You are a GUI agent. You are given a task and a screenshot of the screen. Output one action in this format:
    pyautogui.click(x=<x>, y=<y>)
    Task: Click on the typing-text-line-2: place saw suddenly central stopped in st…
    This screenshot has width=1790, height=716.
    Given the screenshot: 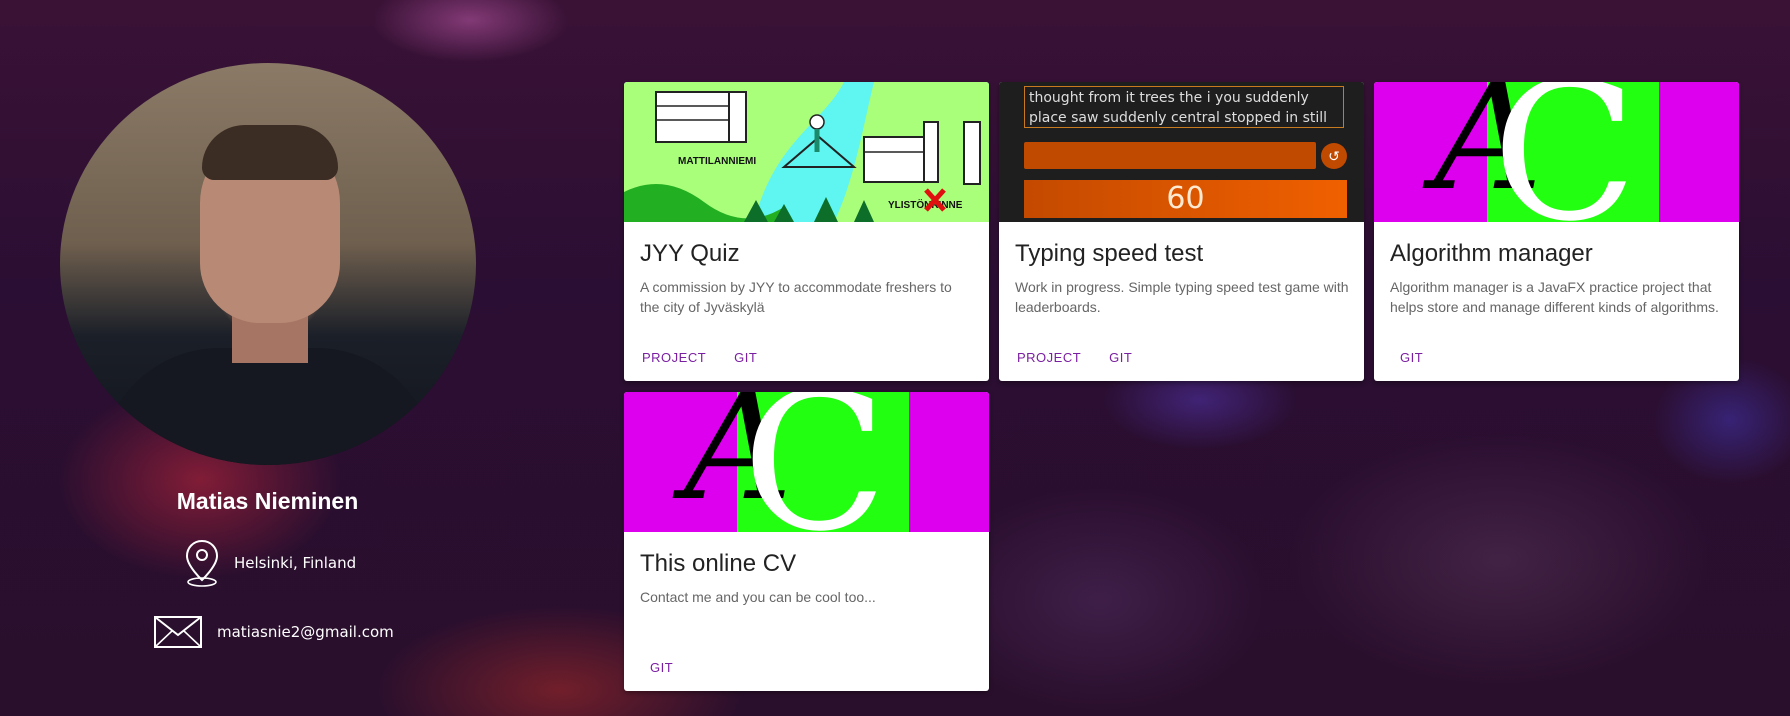 What is the action you would take?
    pyautogui.click(x=1178, y=118)
    